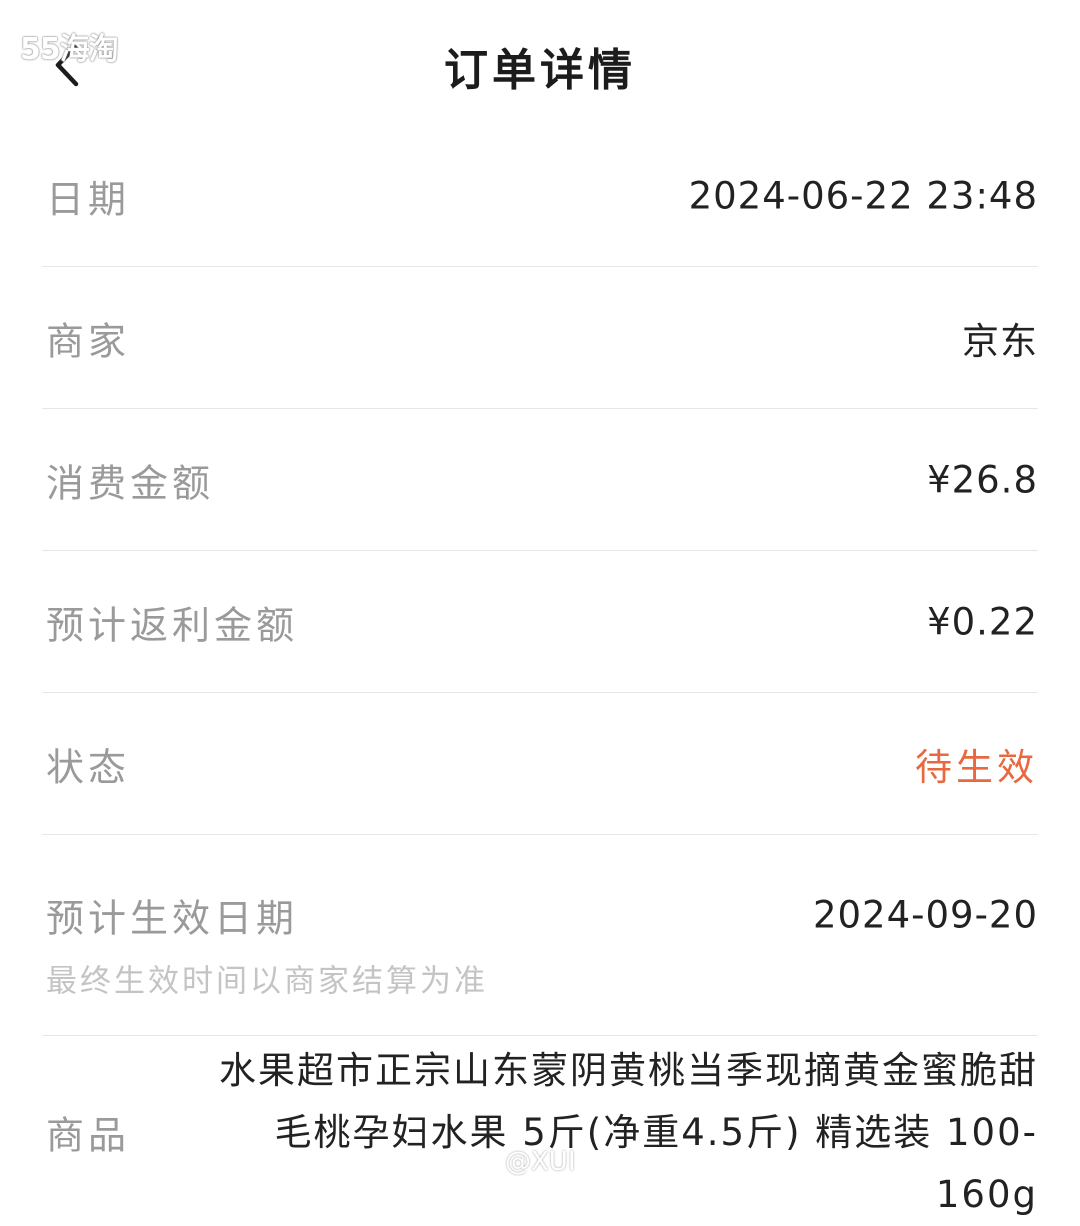  Describe the element at coordinates (69, 49) in the screenshot. I see `watermark-logo: 55海淘` at that location.